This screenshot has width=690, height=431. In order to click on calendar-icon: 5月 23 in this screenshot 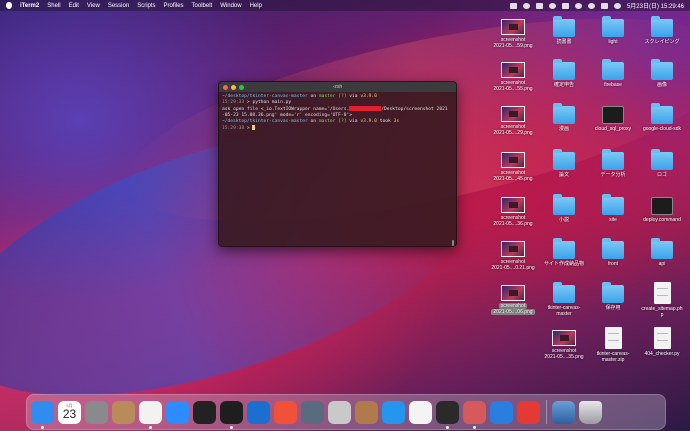, I will do `click(69, 412)`.